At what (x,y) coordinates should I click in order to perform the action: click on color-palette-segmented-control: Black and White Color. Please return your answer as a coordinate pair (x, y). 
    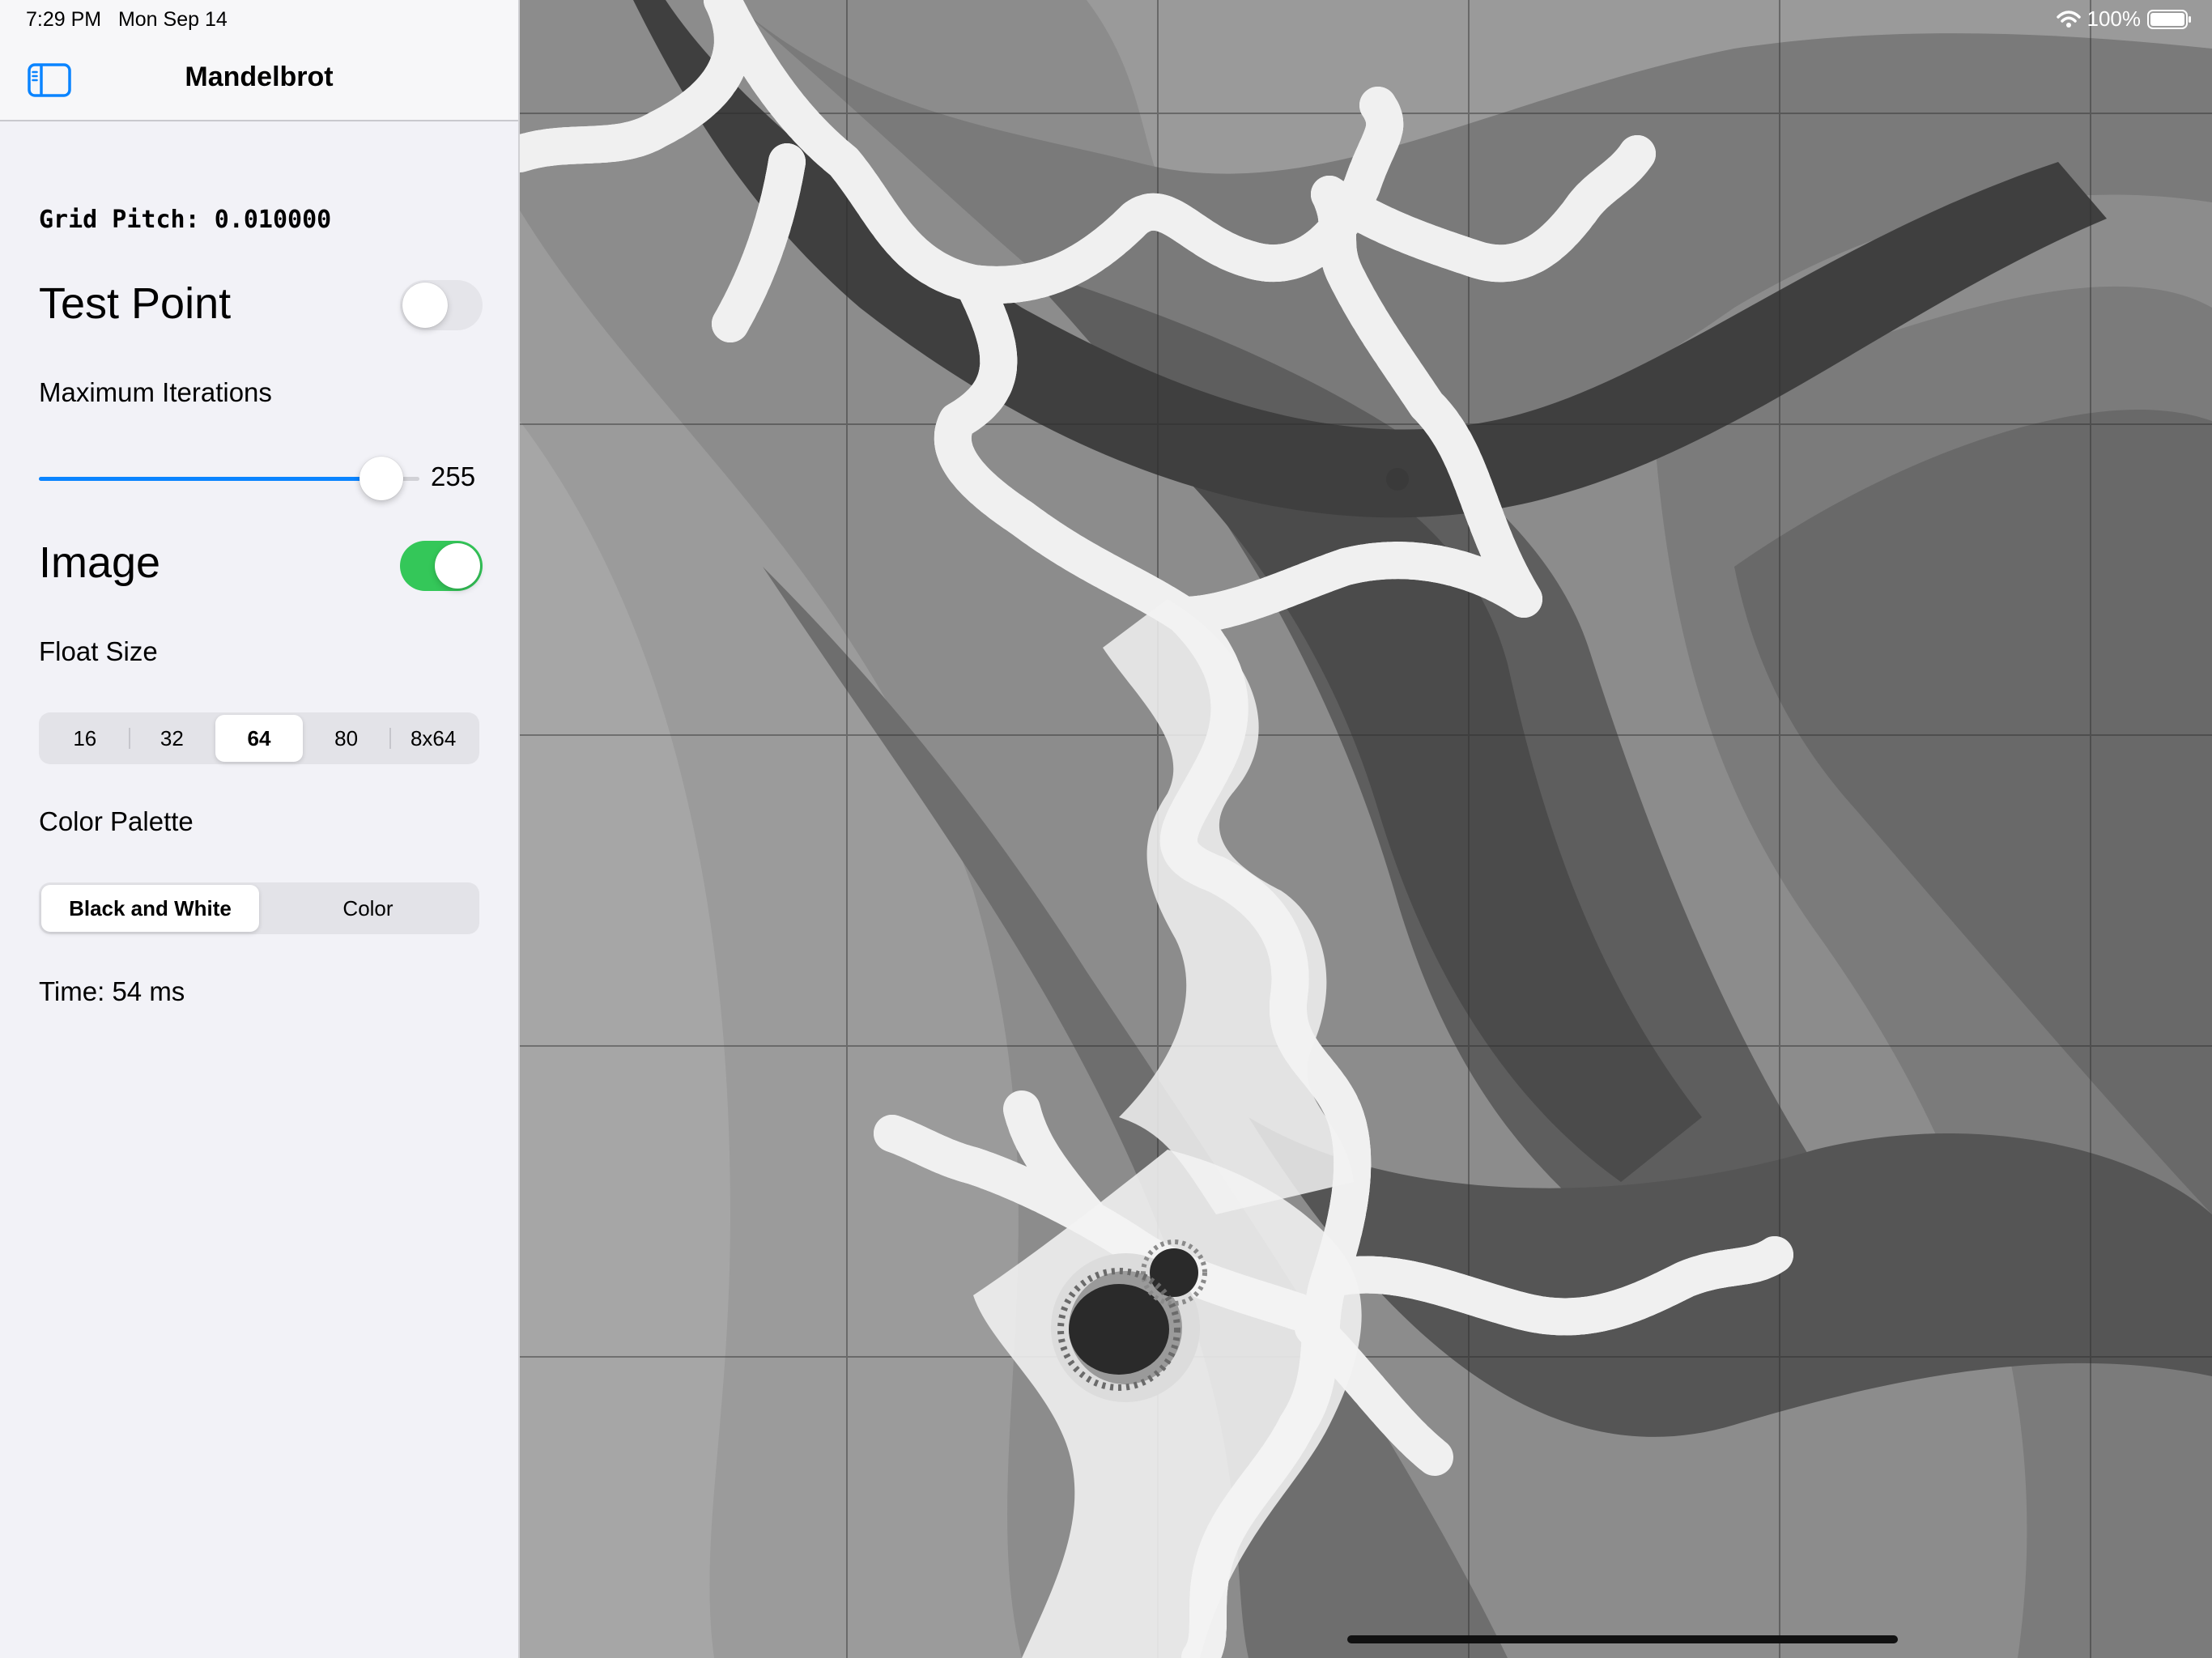
    Looking at the image, I should click on (259, 908).